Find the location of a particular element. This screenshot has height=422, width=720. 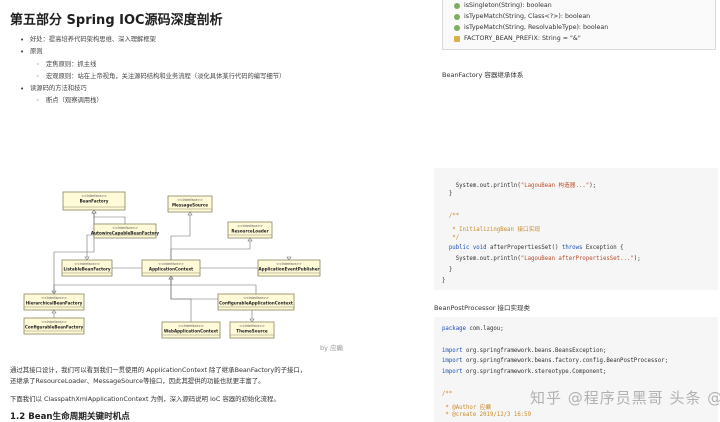

uml-interface-box: <<Interface>>ConfigurableBeanFactory is located at coordinates (54, 326).